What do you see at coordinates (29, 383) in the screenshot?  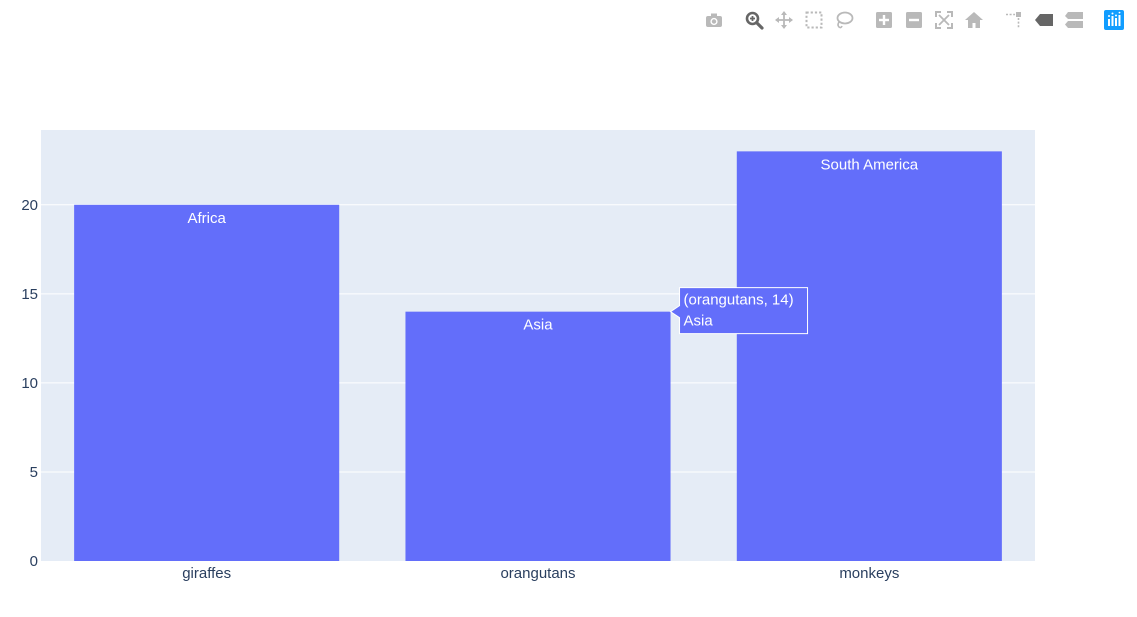 I see `y-tick-label: 10` at bounding box center [29, 383].